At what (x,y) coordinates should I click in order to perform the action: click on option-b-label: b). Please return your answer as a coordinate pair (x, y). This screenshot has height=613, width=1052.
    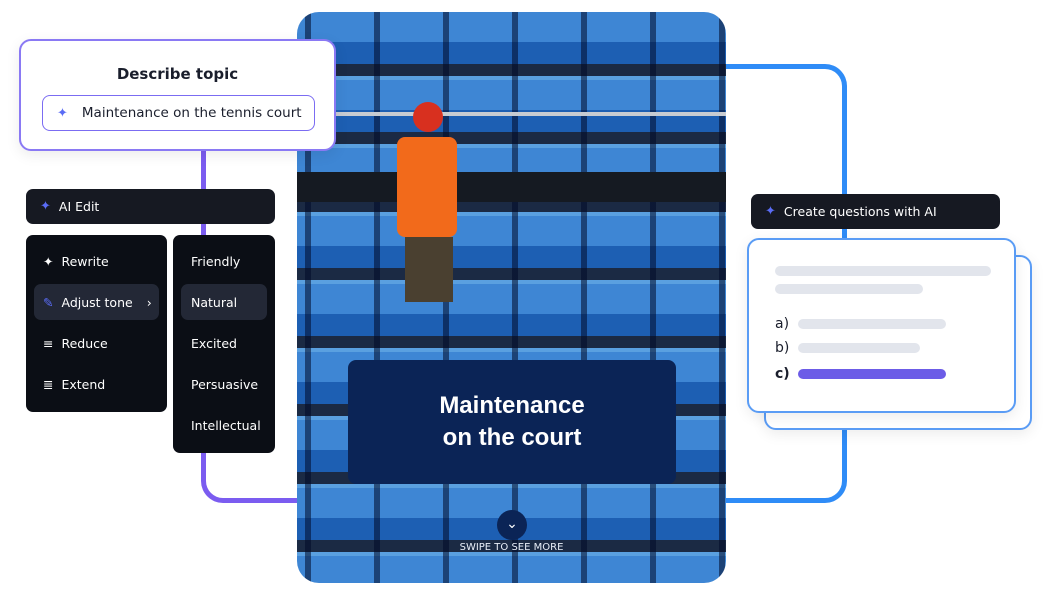
    Looking at the image, I should click on (782, 348).